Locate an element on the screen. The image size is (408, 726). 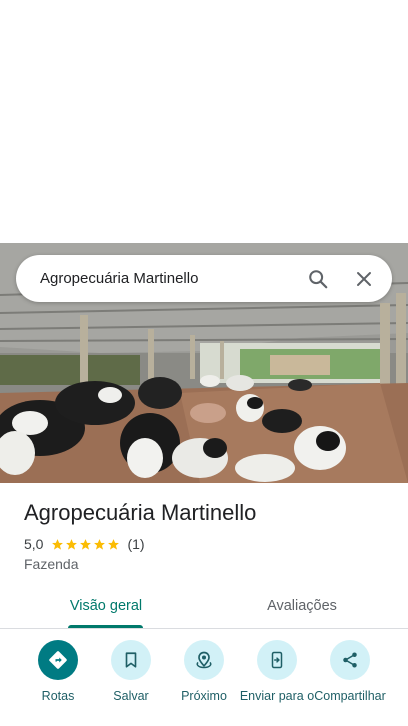
rating-stars is located at coordinates (86, 544).